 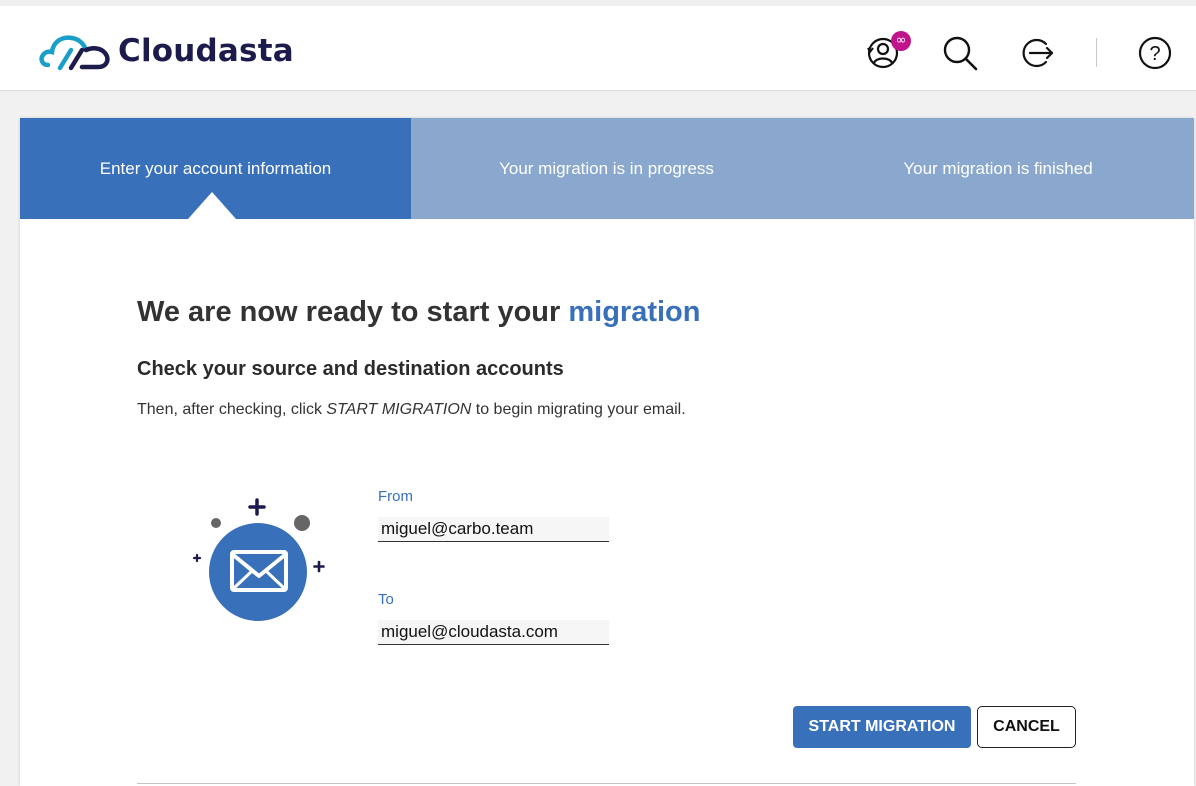 What do you see at coordinates (901, 41) in the screenshot?
I see `infinity-badge: ∞` at bounding box center [901, 41].